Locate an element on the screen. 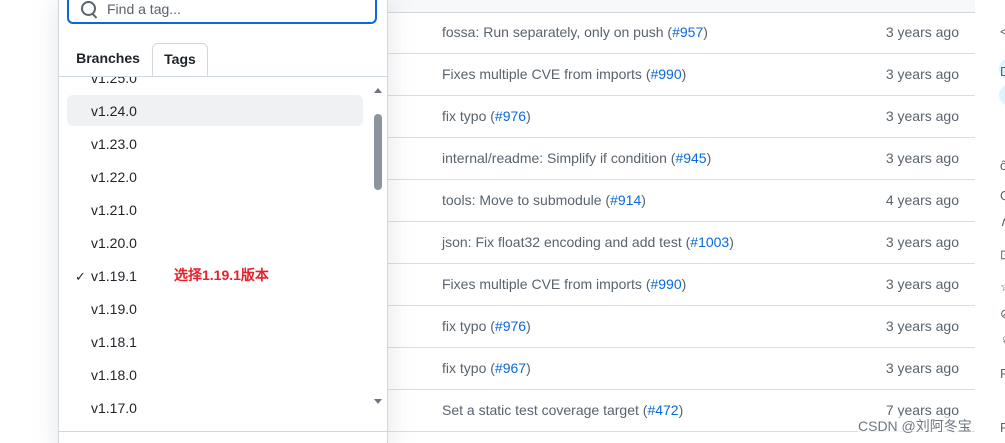 The width and height of the screenshot is (1005, 443). sidebar-glyph-icon: Q is located at coordinates (1002, 195).